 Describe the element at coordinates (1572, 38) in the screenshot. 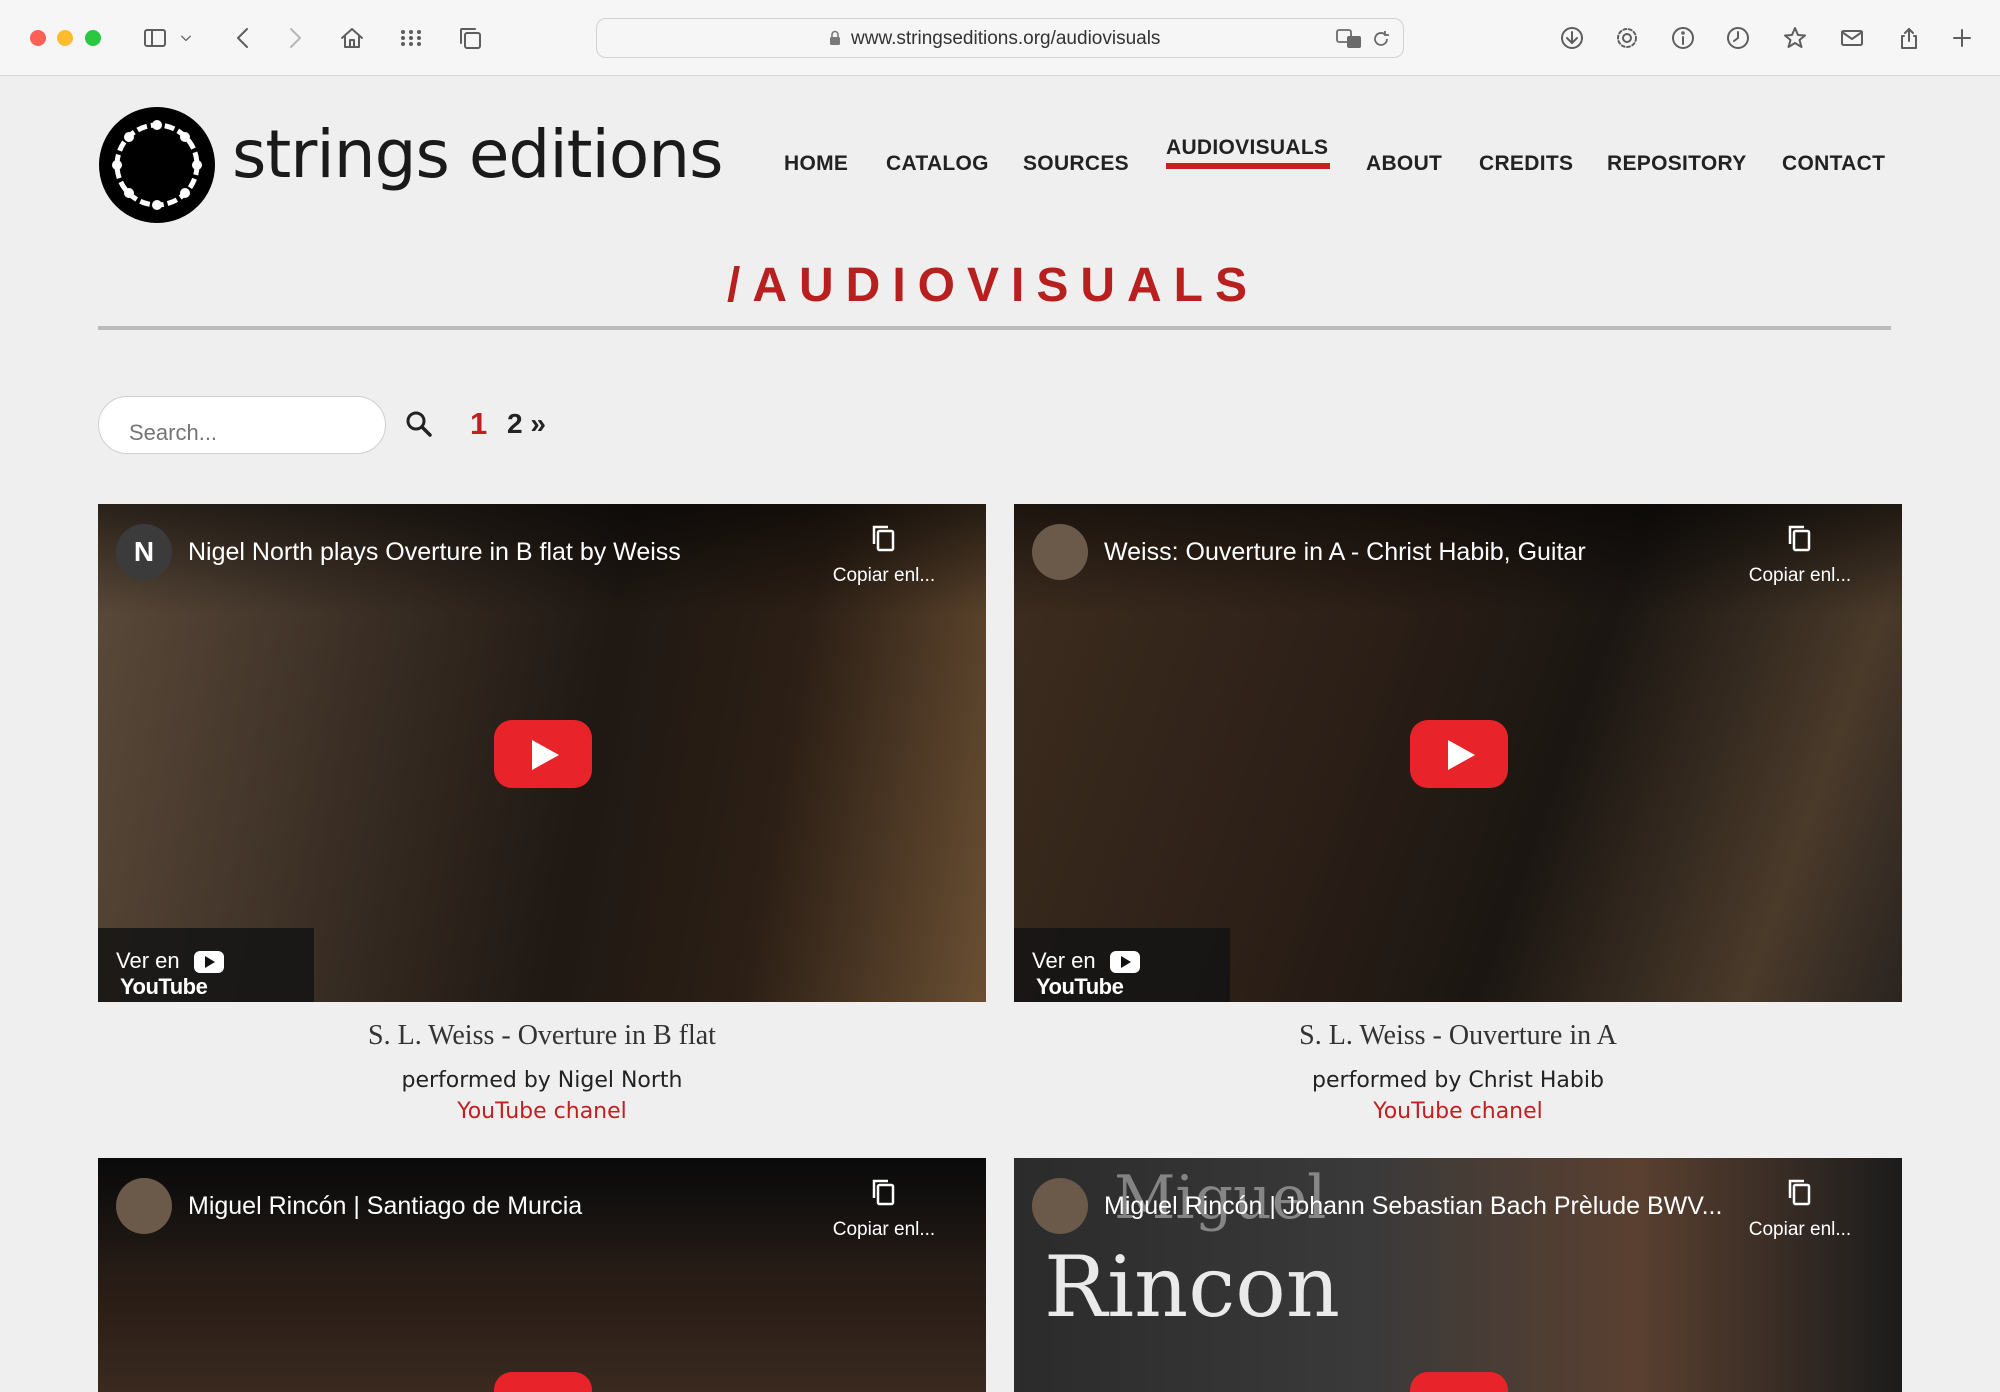

I see `download-icon` at that location.